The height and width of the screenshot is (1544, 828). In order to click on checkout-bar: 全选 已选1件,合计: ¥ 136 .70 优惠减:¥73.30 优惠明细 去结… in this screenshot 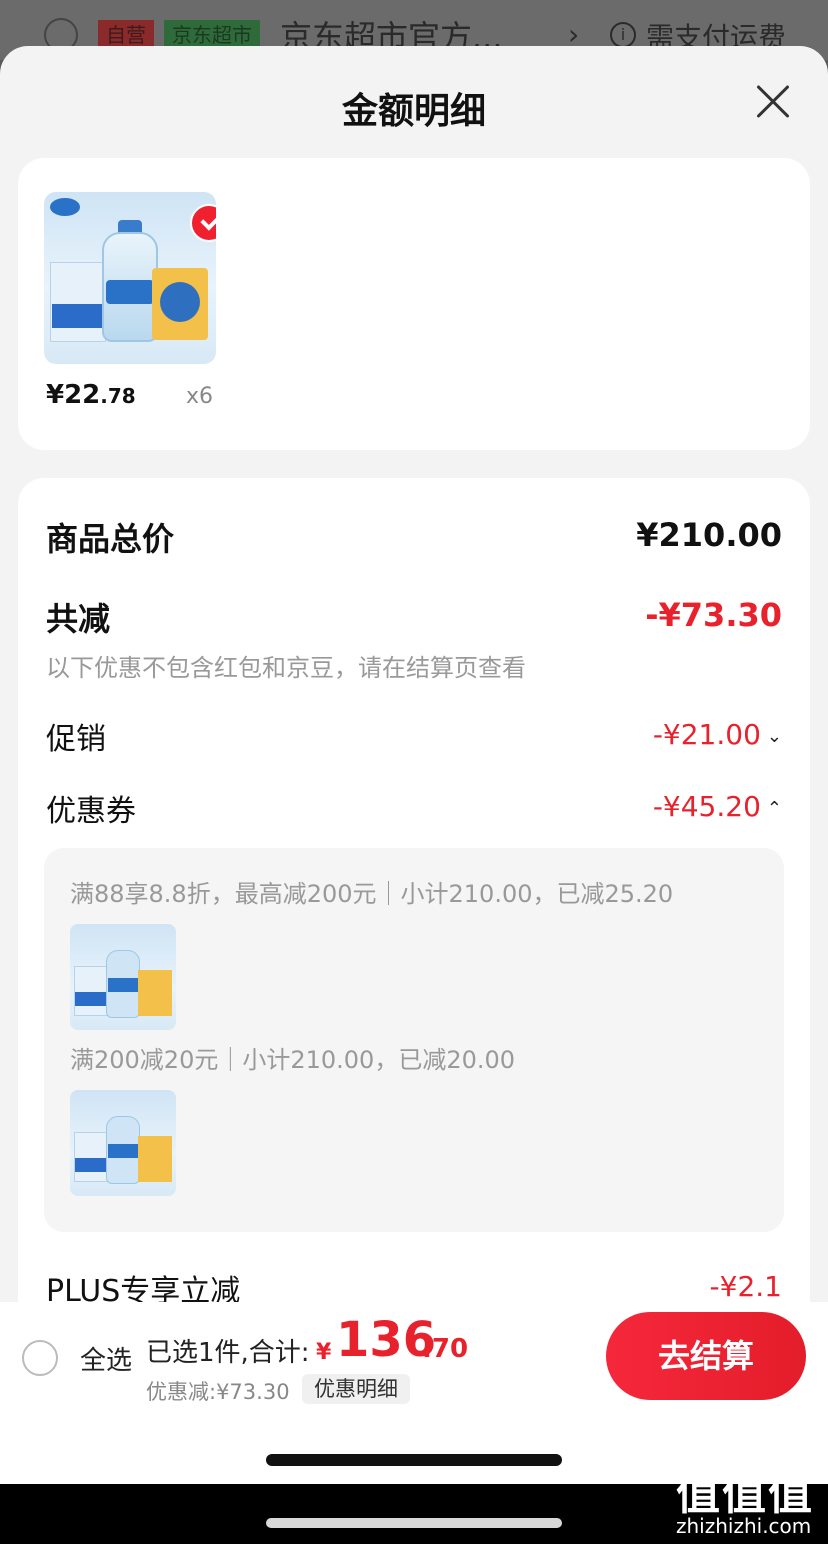, I will do `click(414, 1354)`.